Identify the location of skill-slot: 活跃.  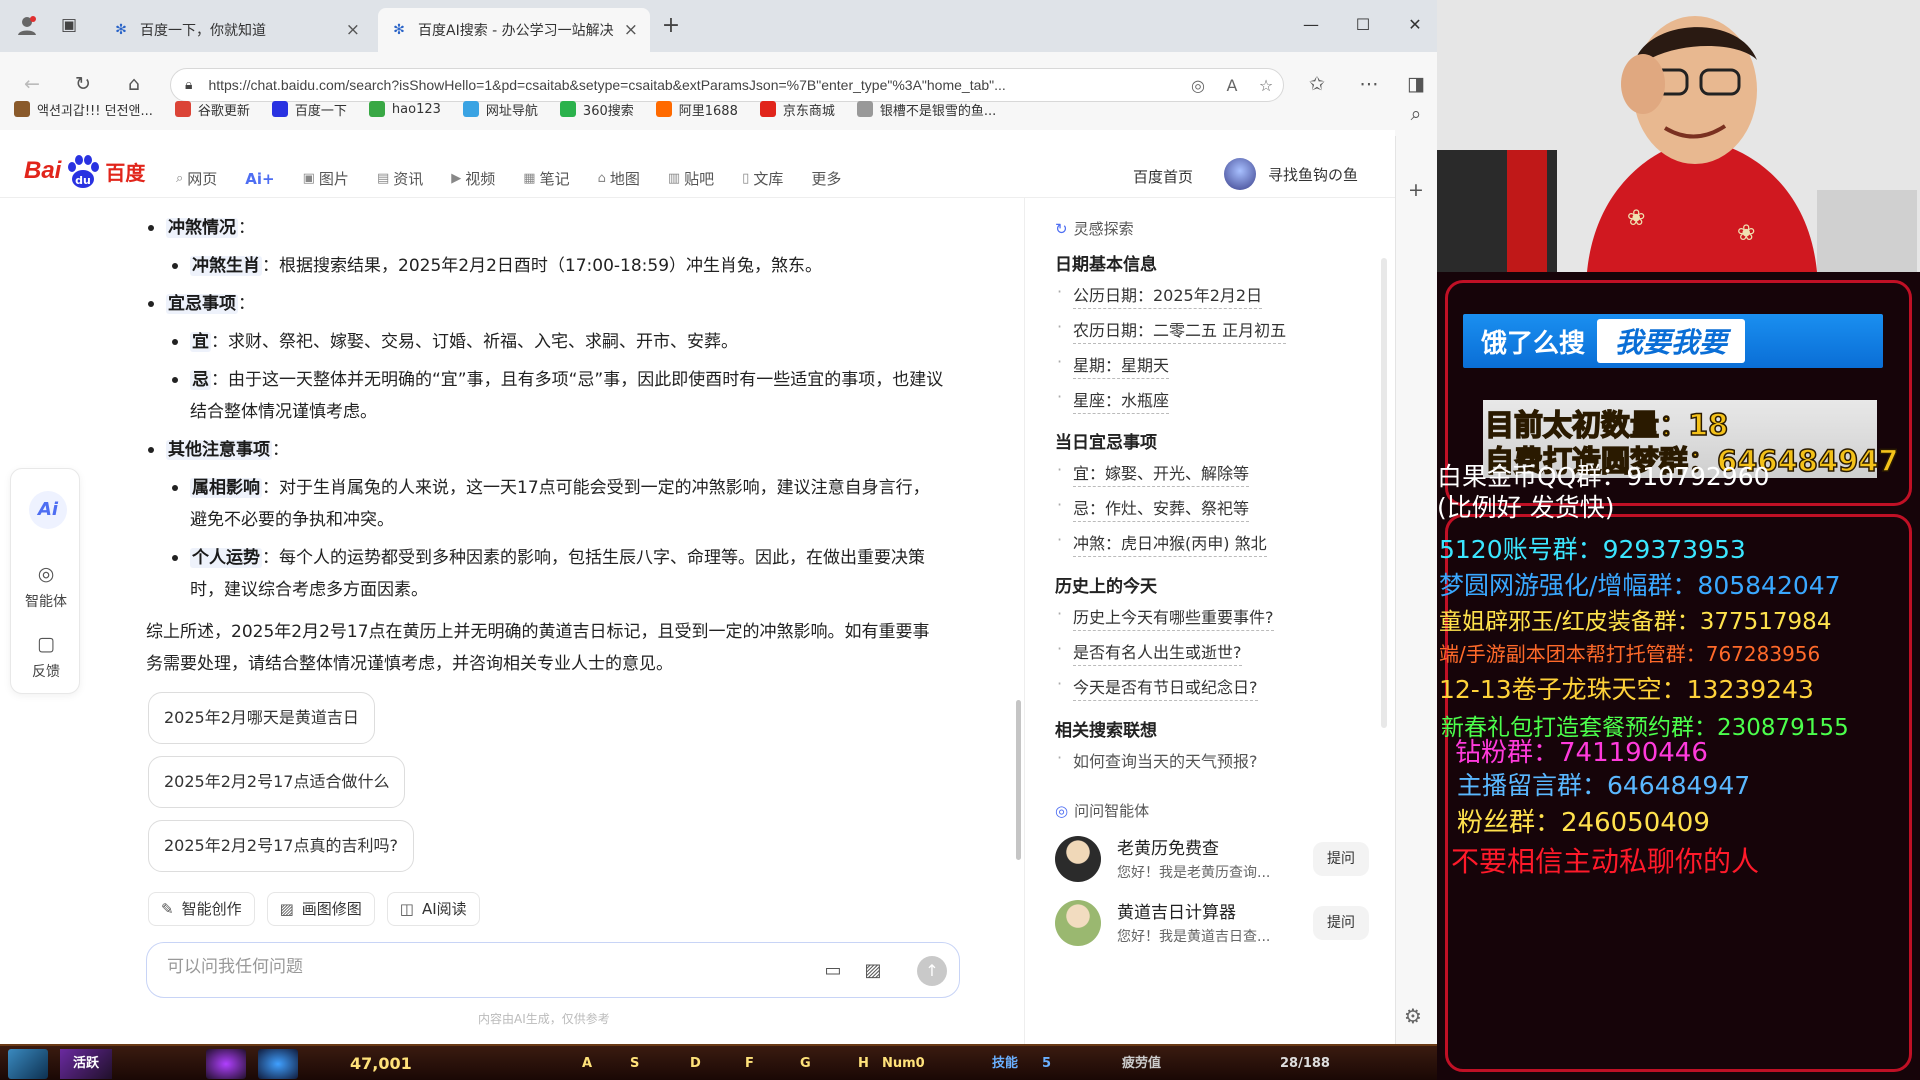
(86, 1064).